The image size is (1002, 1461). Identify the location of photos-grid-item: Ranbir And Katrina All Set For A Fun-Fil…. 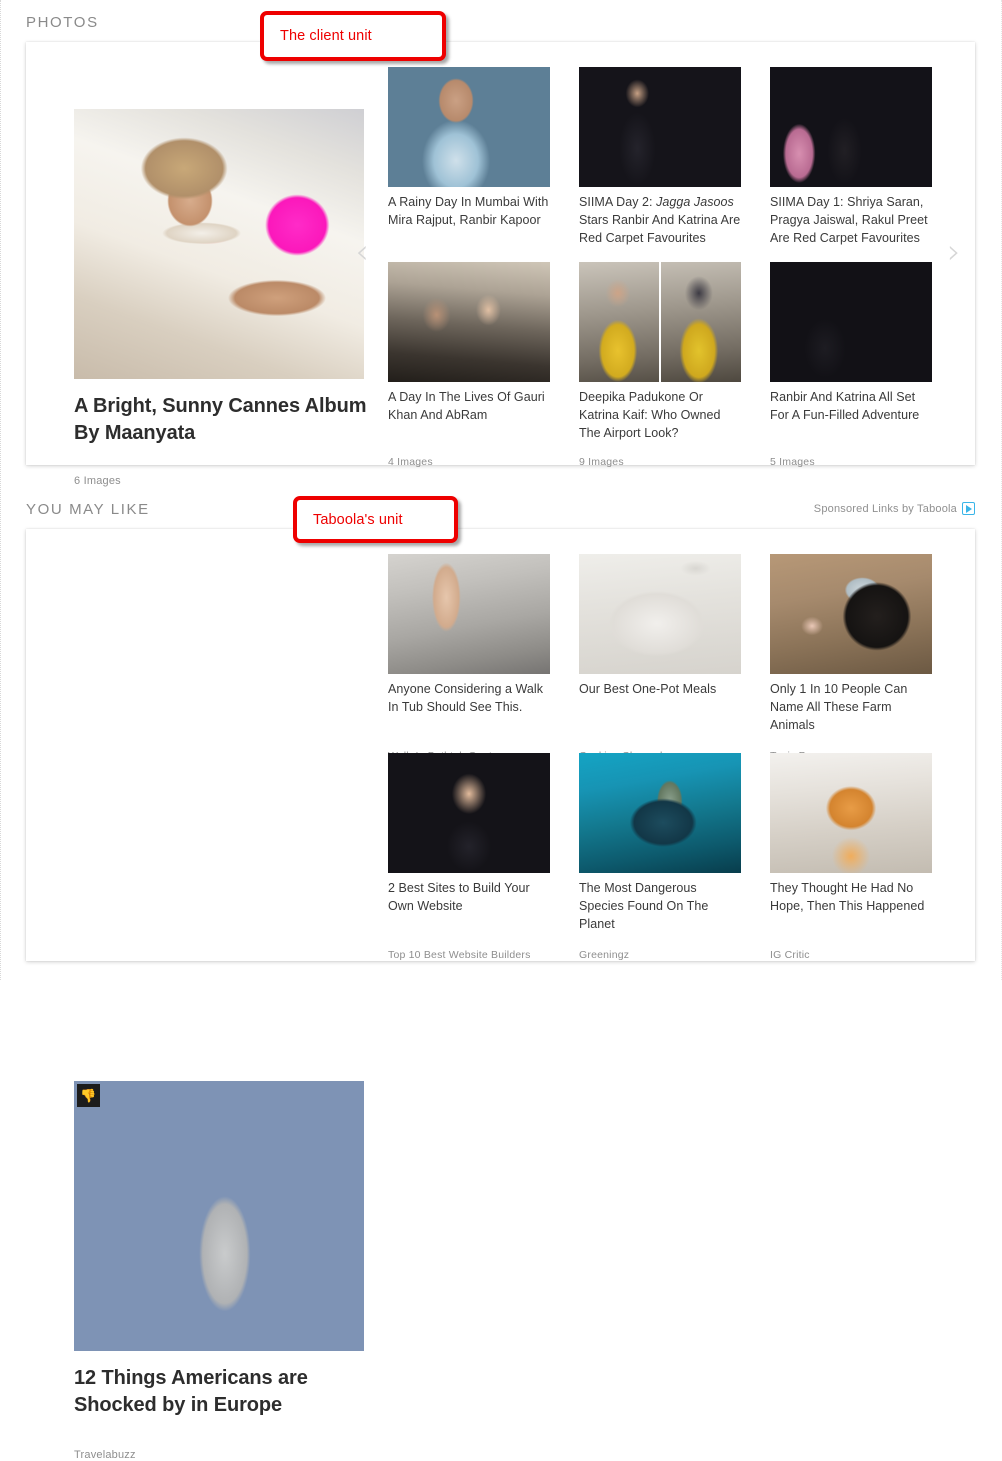
(851, 365).